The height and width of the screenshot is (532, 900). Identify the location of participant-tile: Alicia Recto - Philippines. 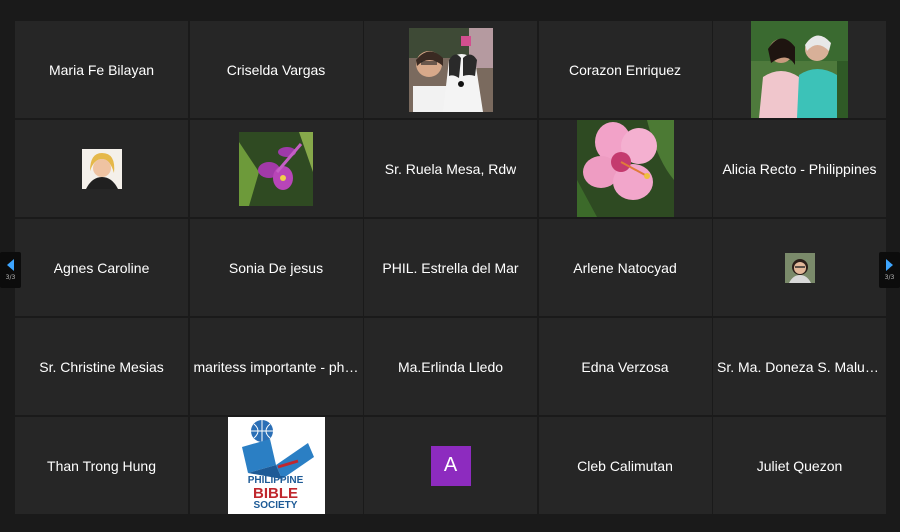
(799, 168).